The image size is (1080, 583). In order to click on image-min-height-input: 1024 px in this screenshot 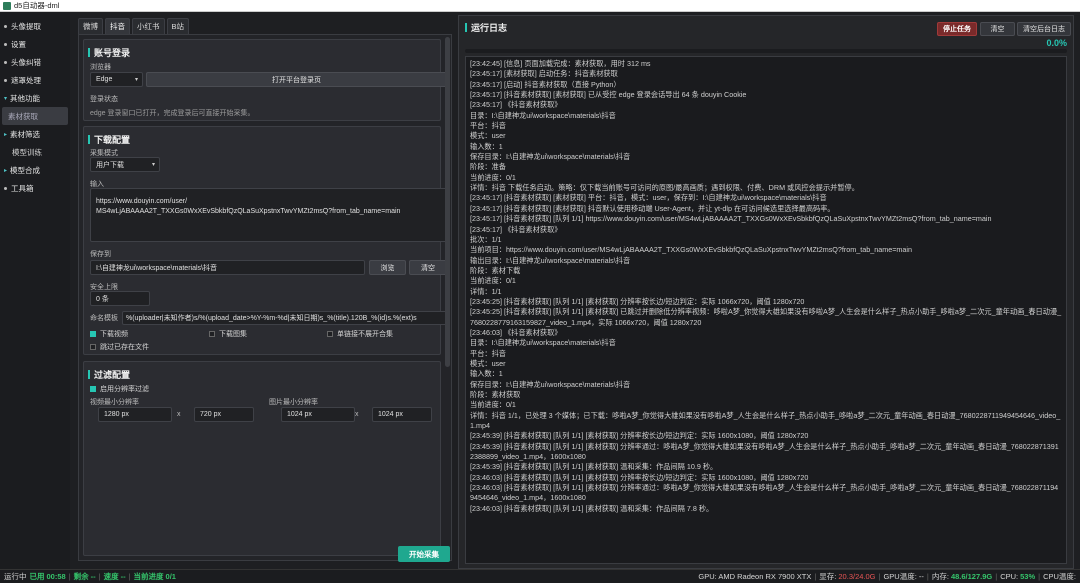, I will do `click(402, 414)`.